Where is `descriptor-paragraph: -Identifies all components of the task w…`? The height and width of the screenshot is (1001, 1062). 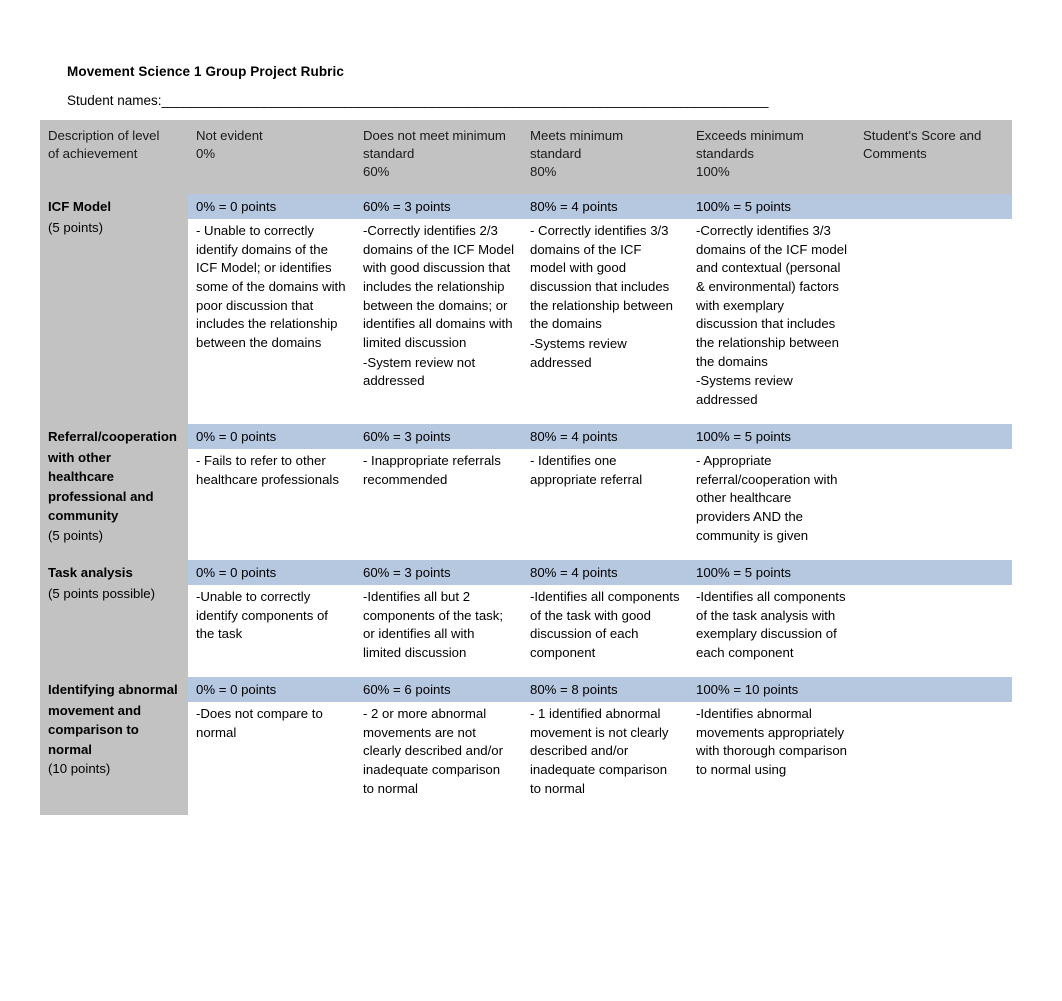 descriptor-paragraph: -Identifies all components of the task w… is located at coordinates (605, 624).